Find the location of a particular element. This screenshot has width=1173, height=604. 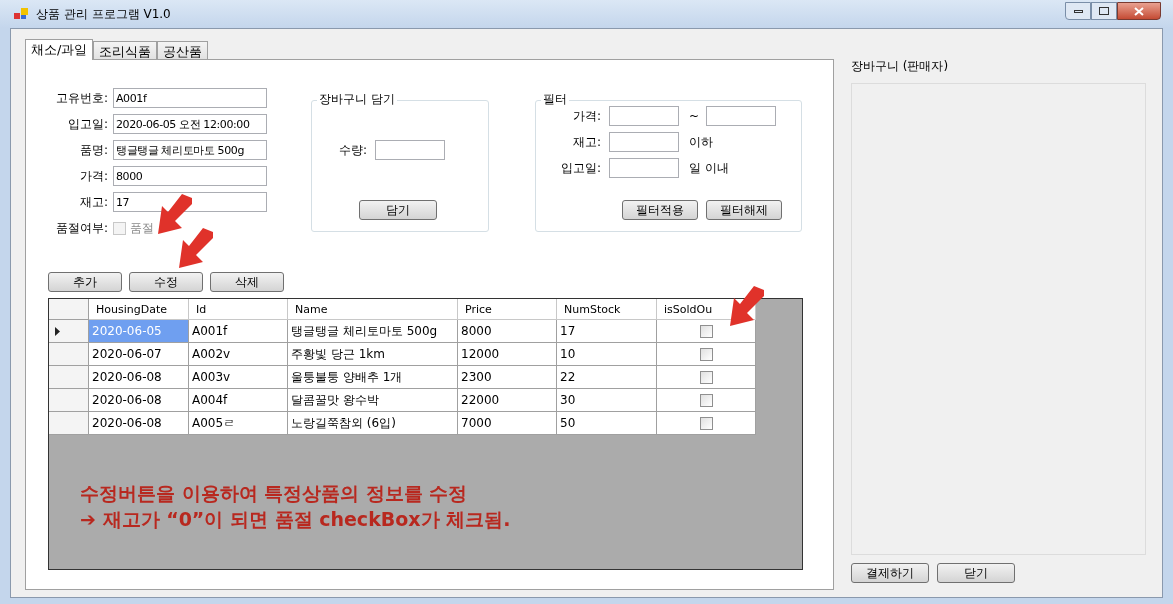

annotation-text: 수정버튼을 이용하여 특정상품의 정보를 수정 is located at coordinates (274, 493).